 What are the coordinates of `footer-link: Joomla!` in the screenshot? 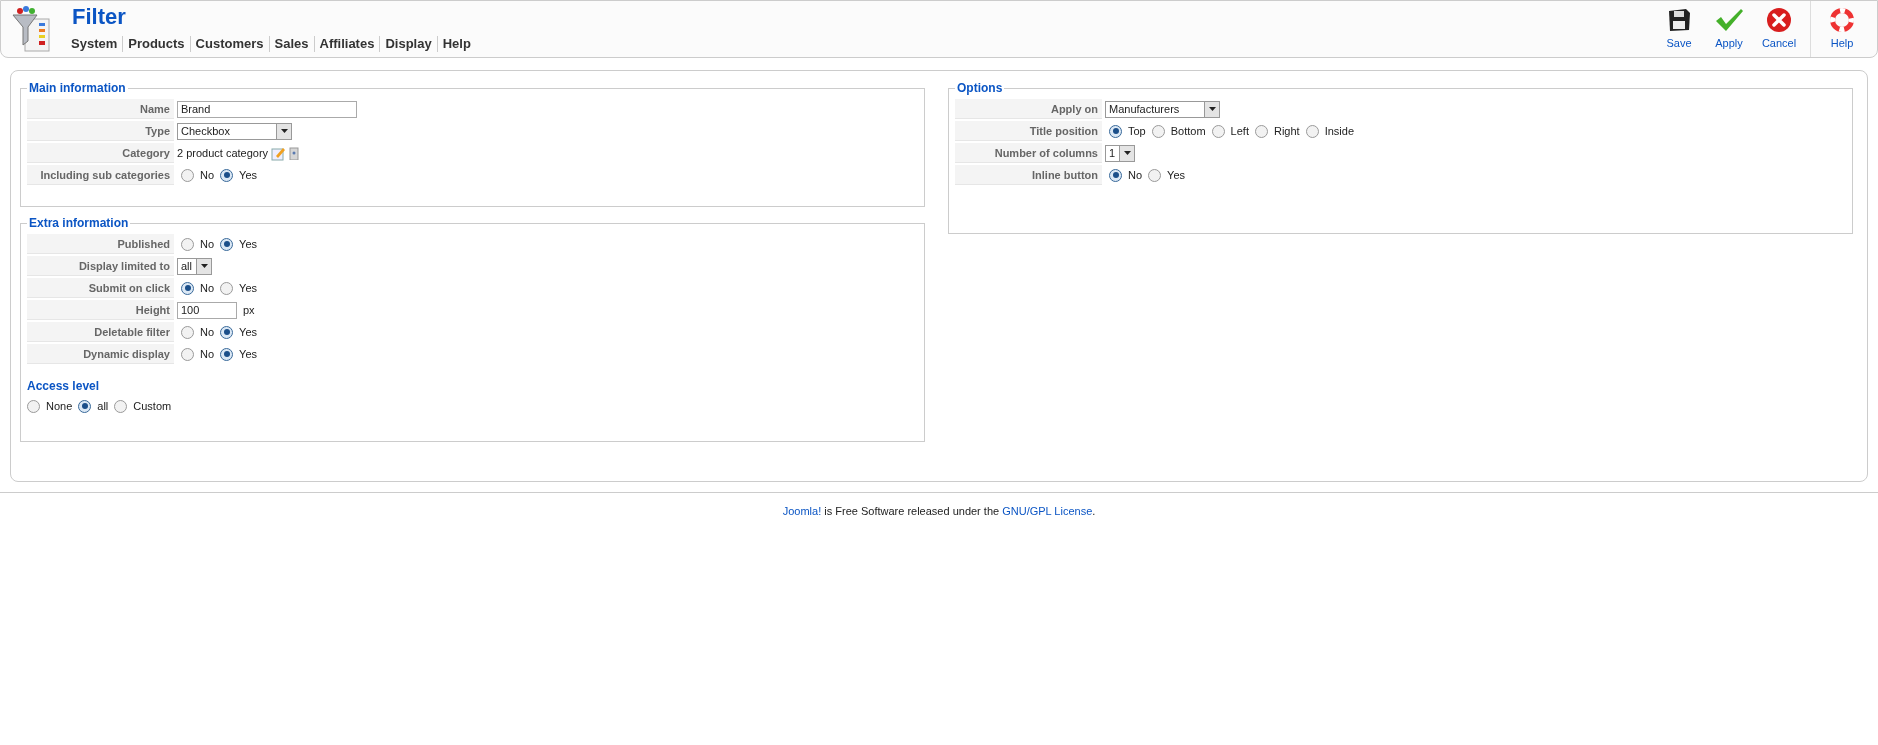 It's located at (802, 511).